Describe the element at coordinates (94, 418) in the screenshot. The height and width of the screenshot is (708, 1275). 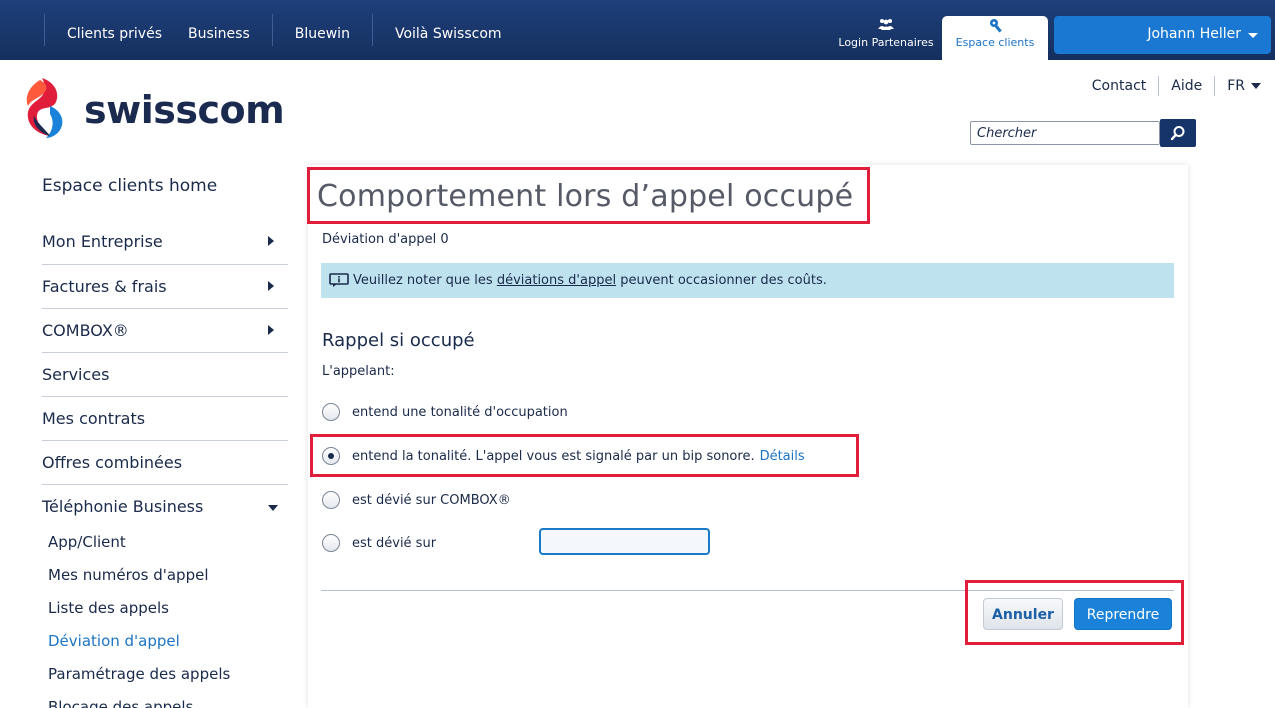
I see `sidebar-item-label: Mes contrats` at that location.